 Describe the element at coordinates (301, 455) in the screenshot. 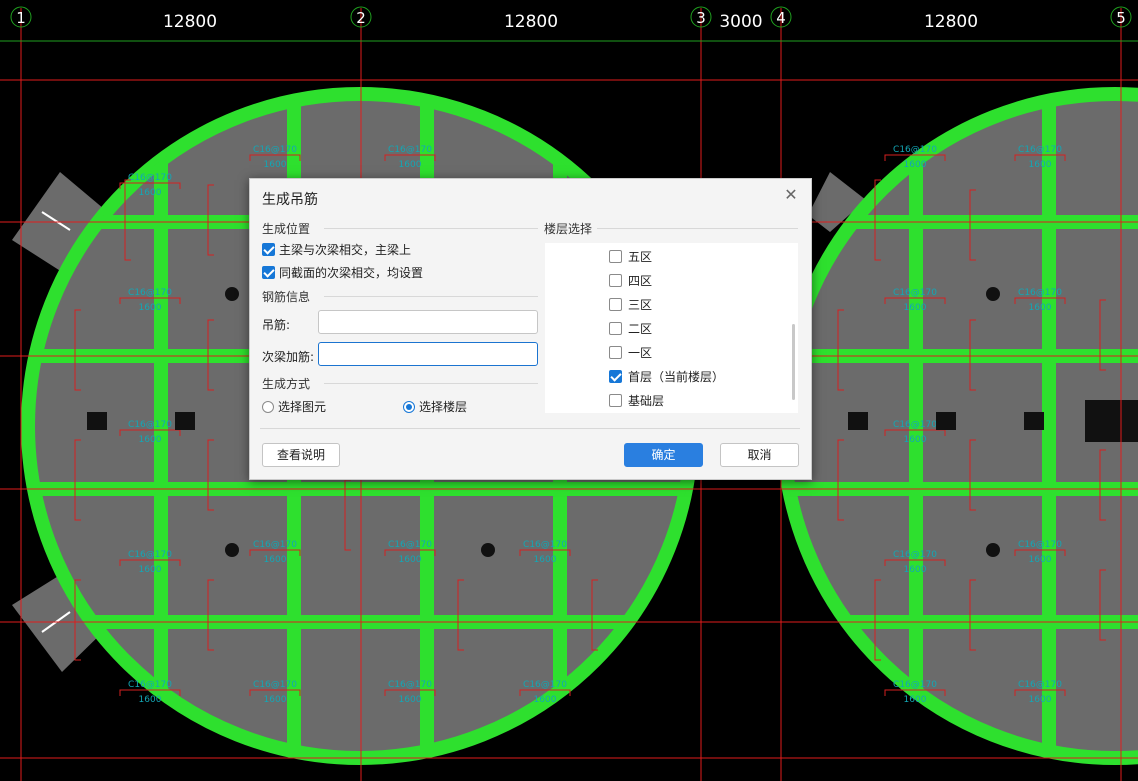

I see `help-button: 查看说明` at that location.